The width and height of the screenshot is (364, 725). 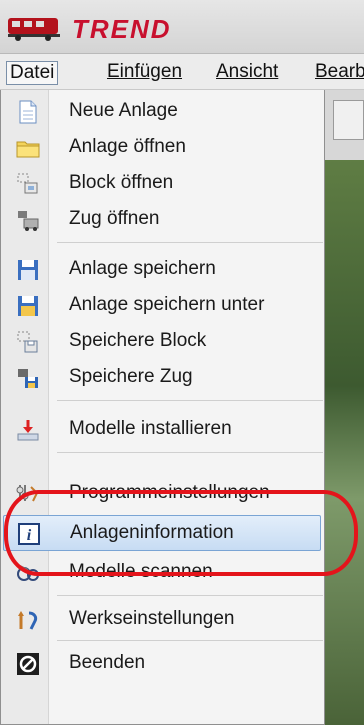 What do you see at coordinates (348, 120) in the screenshot?
I see `toolbar-button` at bounding box center [348, 120].